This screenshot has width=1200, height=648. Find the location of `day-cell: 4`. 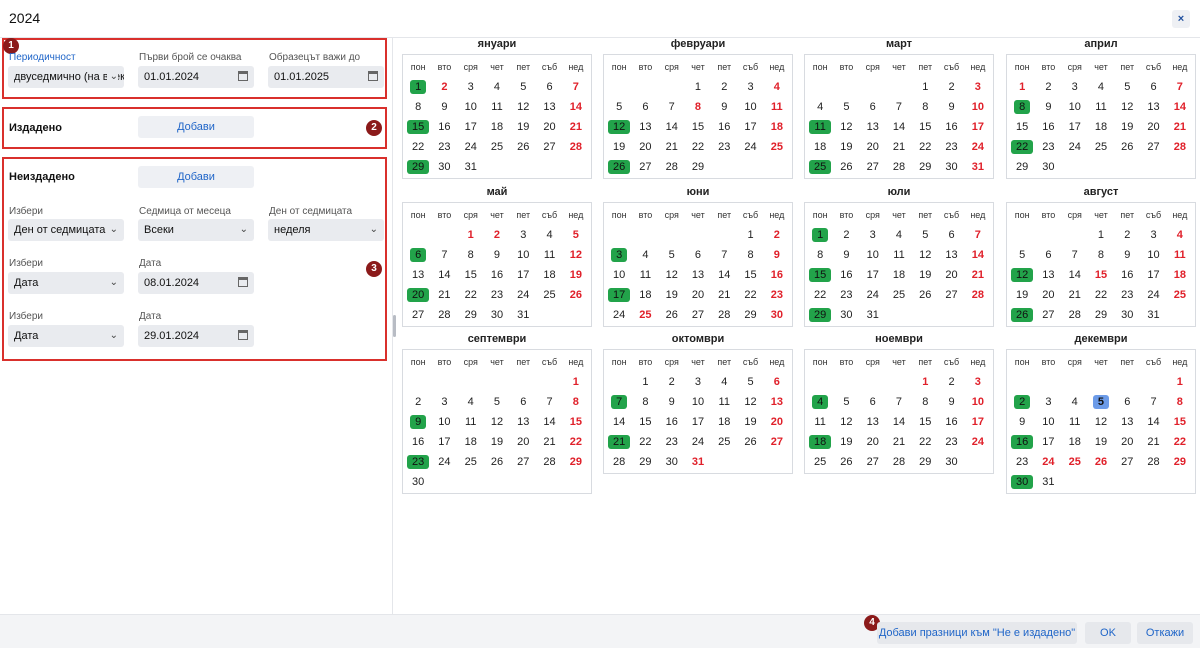

day-cell: 4 is located at coordinates (1101, 87).